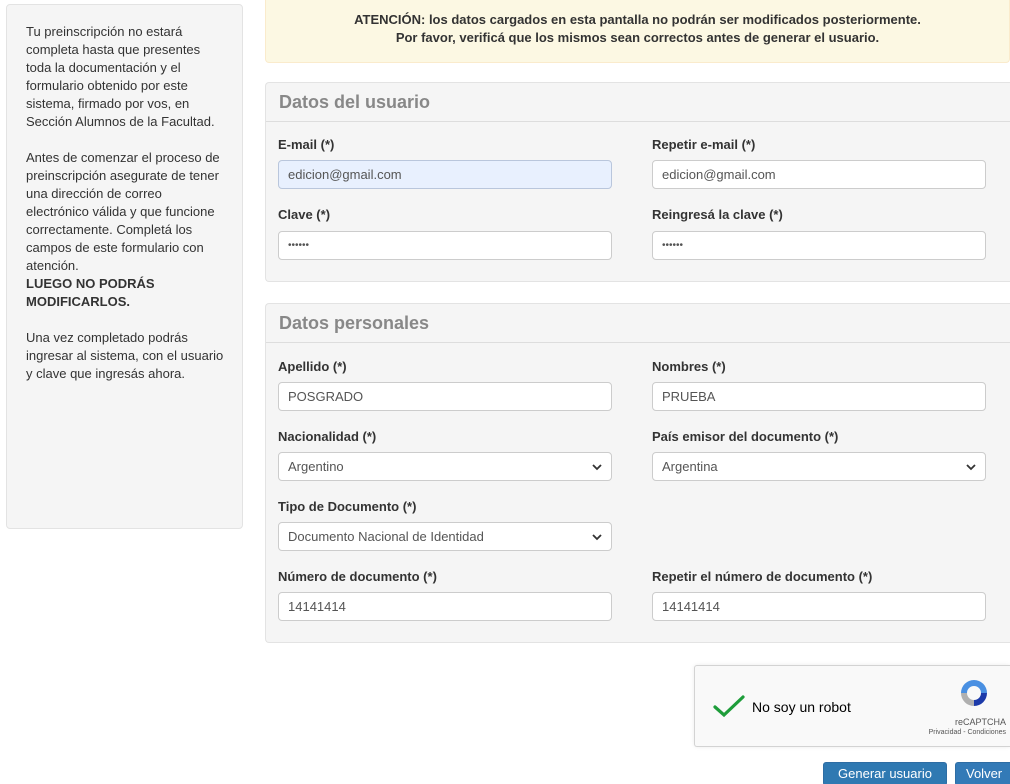 This screenshot has height=784, width=1010. I want to click on password-field: ••••••, so click(445, 245).